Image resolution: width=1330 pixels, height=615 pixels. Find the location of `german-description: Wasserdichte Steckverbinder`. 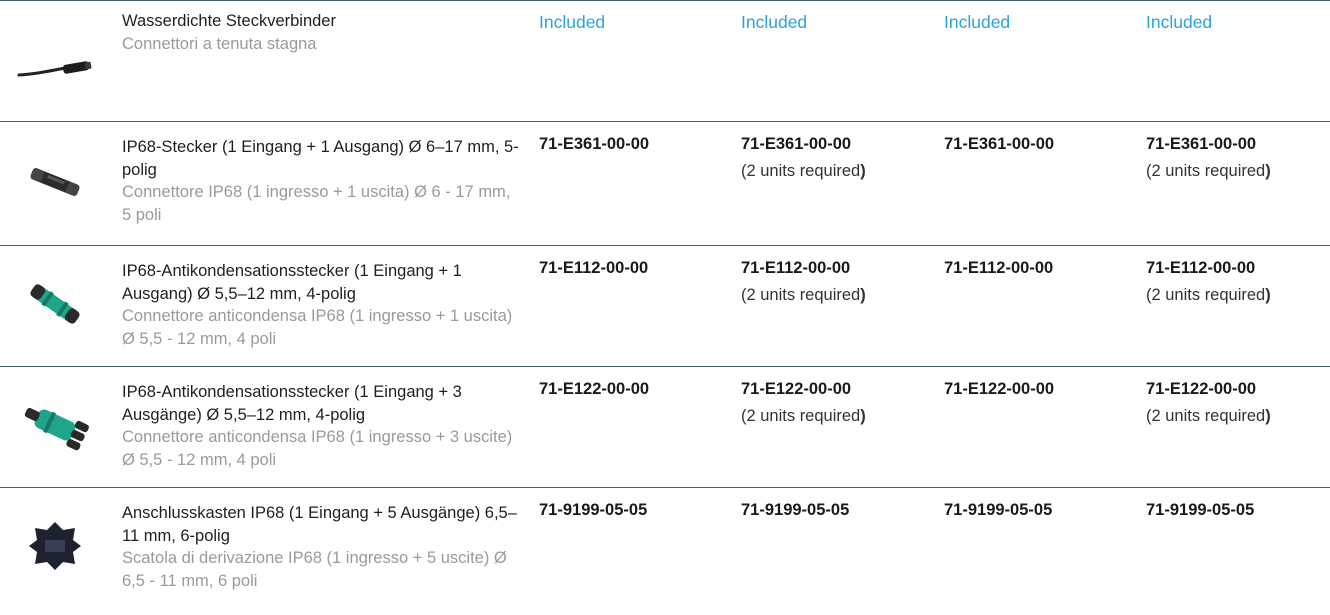

german-description: Wasserdichte Steckverbinder is located at coordinates (229, 21).